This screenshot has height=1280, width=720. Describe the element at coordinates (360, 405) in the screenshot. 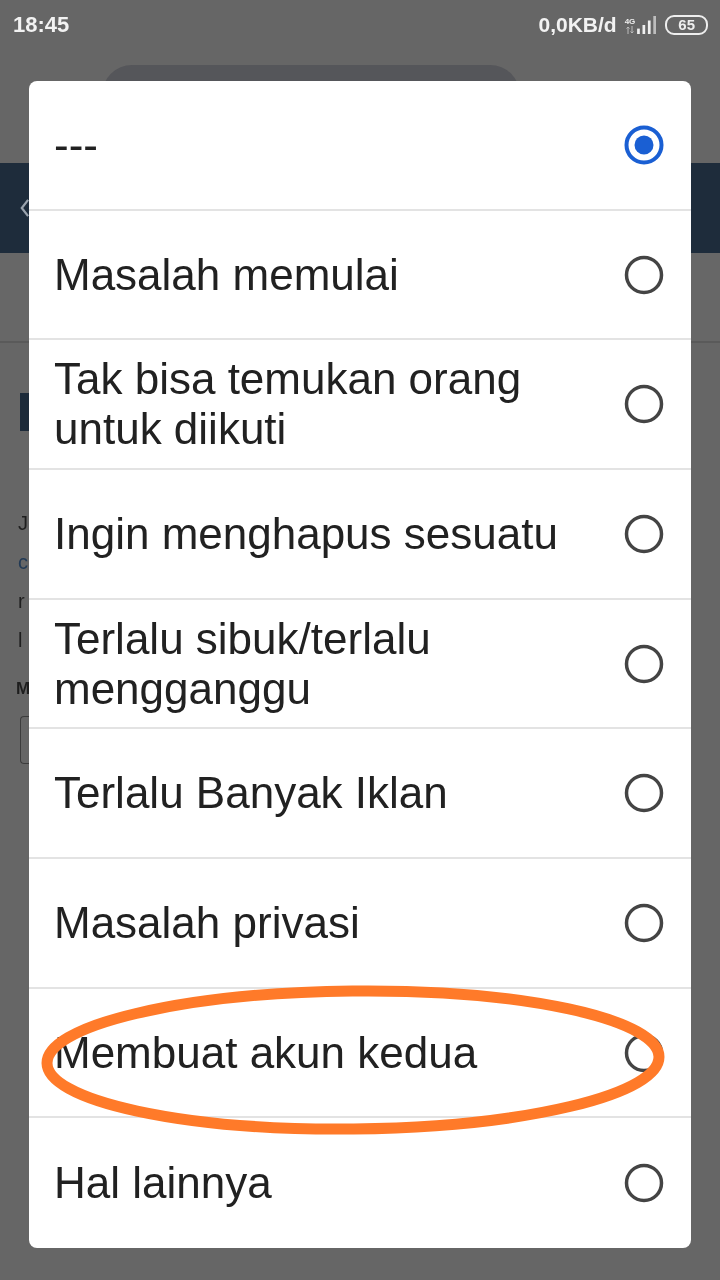

I see `option-item: Tak bisa temukan orang untuk diikuti` at that location.